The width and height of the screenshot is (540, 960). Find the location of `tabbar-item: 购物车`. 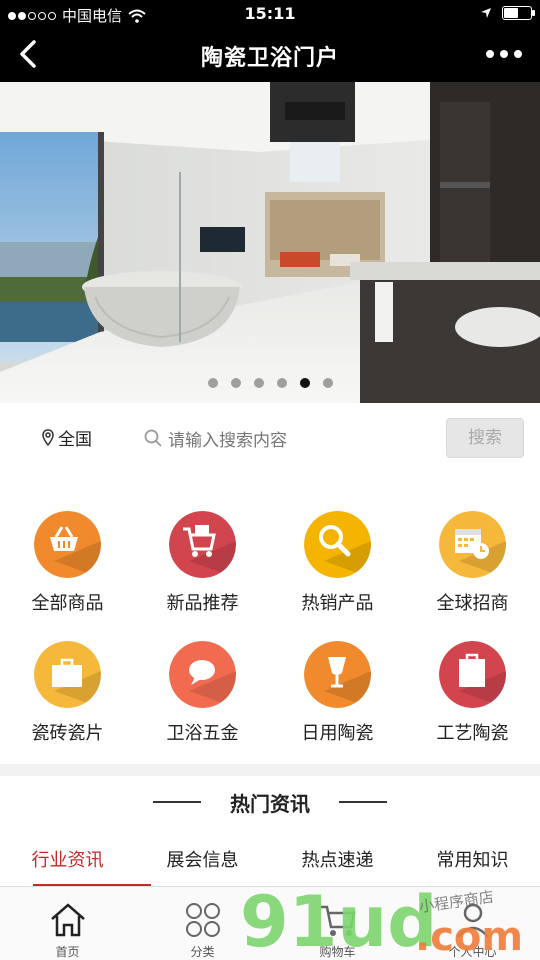

tabbar-item: 购物车 is located at coordinates (337, 923).